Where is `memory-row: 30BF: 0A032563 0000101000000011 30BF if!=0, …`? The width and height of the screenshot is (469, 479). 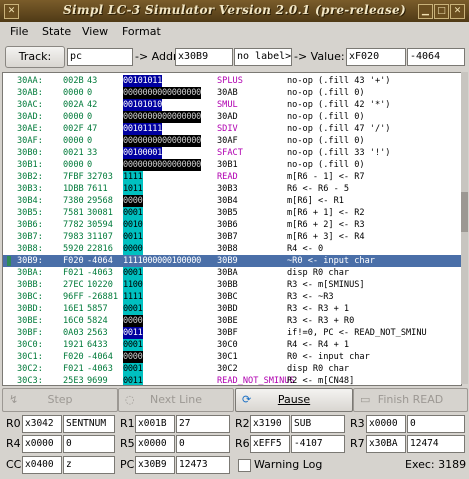
memory-row: 30BF: 0A032563 0000101000000011 30BF if!=0, … is located at coordinates (232, 333).